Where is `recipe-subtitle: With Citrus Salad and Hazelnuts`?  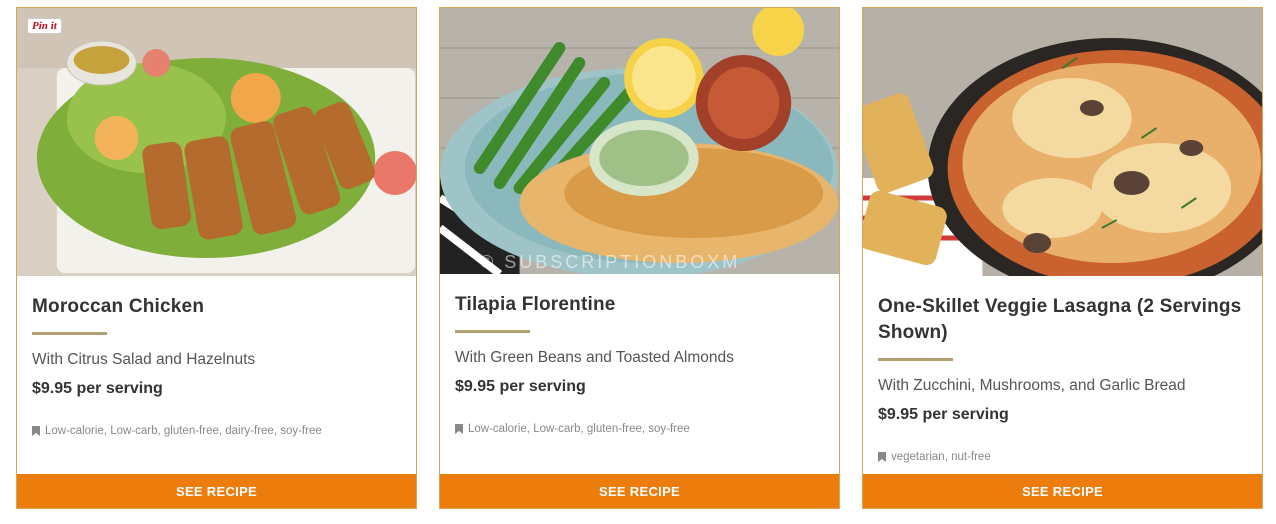 recipe-subtitle: With Citrus Salad and Hazelnuts is located at coordinates (144, 359).